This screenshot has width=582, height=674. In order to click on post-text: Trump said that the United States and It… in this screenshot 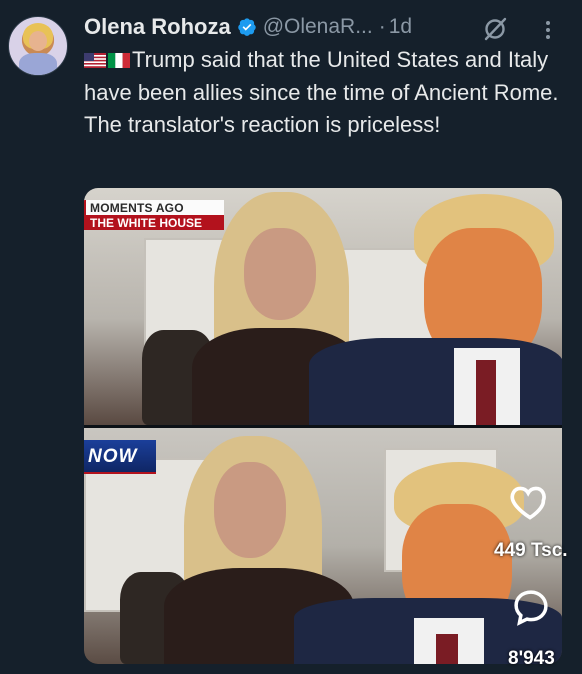, I will do `click(321, 92)`.